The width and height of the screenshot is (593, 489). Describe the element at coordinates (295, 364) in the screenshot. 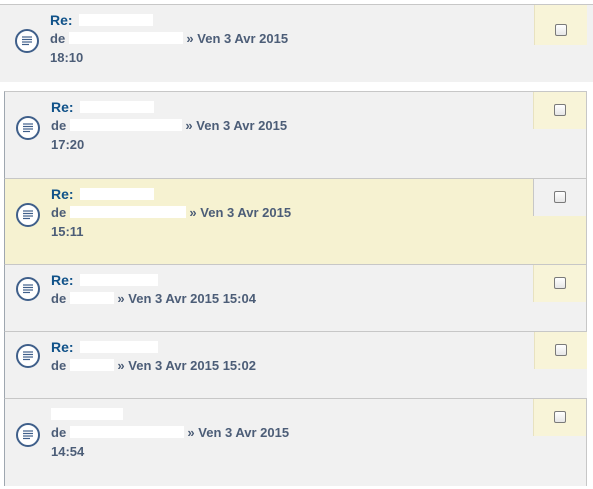

I see `post-row: Re: de » Ven 3 Avr 2015 15:02` at that location.